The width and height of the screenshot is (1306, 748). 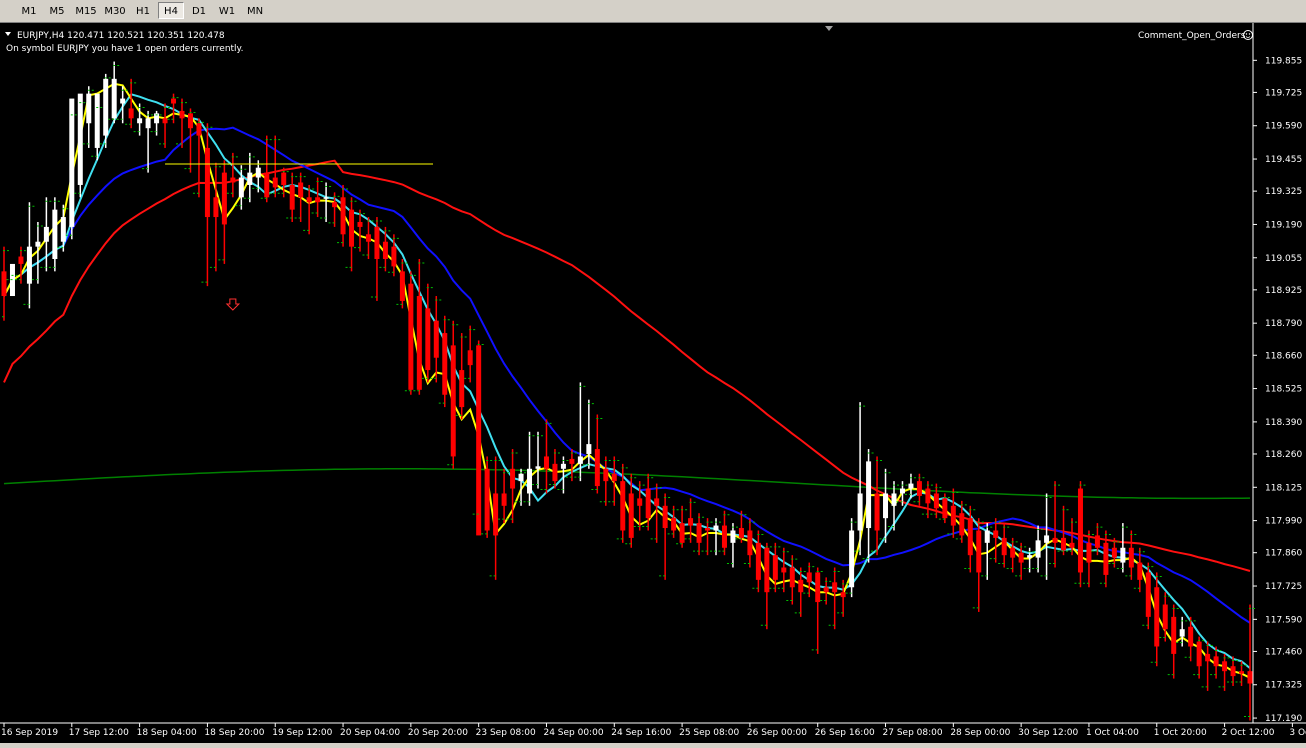 What do you see at coordinates (1283, 61) in the screenshot?
I see `price-tick-label: 119.855` at bounding box center [1283, 61].